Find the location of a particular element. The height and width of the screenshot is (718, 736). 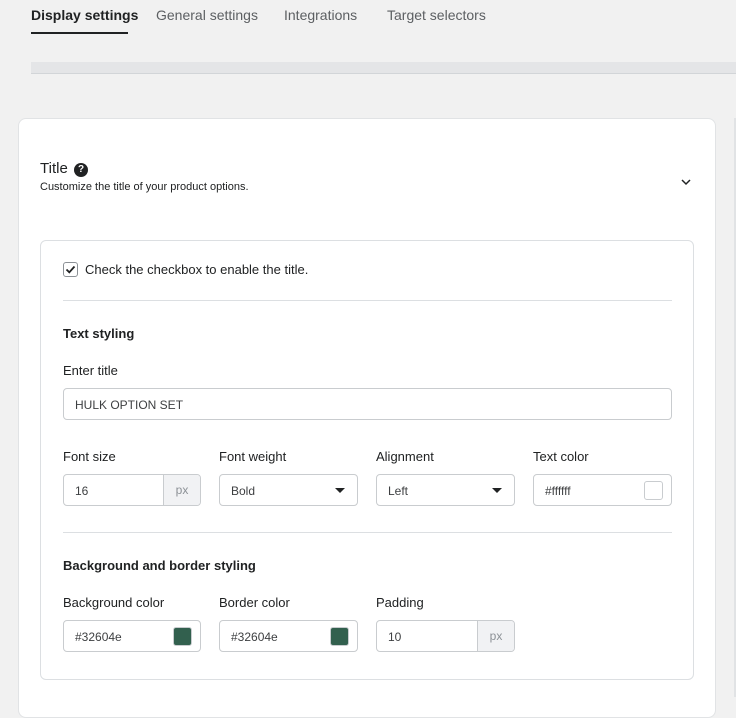

text-color-swatch is located at coordinates (653, 490).